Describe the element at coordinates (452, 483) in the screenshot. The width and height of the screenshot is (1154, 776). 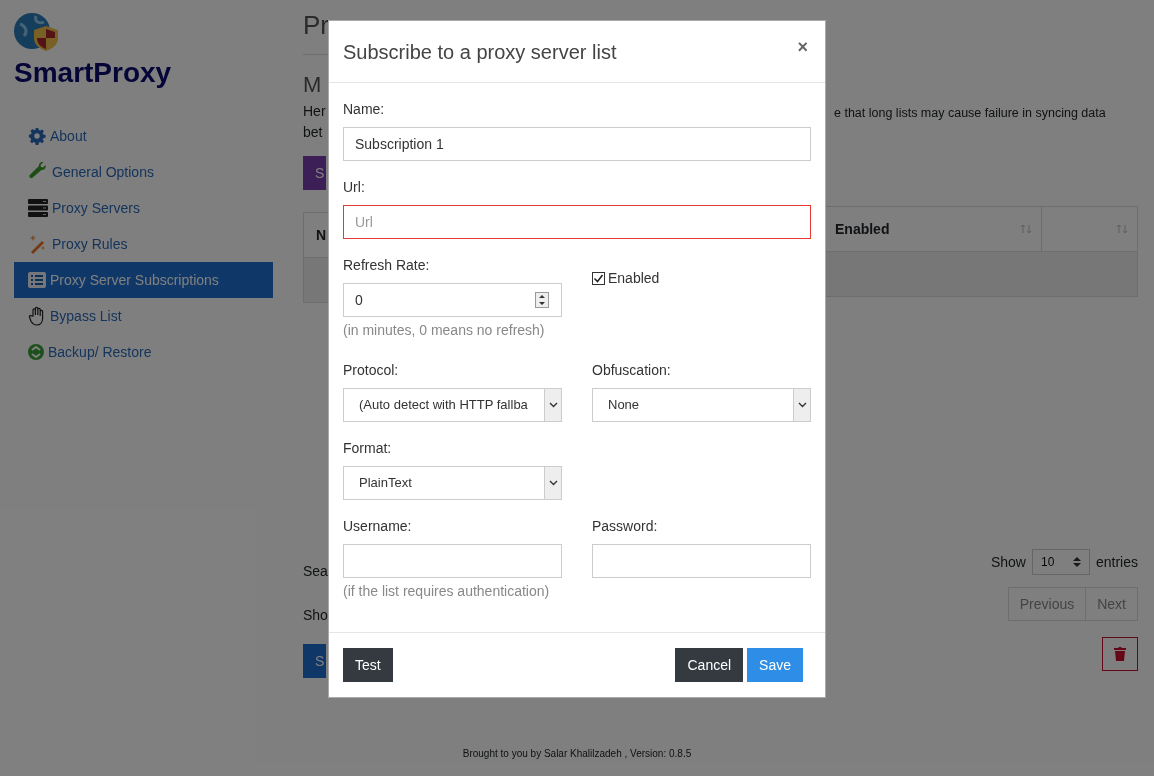
I see `select-dropdown: PlainText` at that location.